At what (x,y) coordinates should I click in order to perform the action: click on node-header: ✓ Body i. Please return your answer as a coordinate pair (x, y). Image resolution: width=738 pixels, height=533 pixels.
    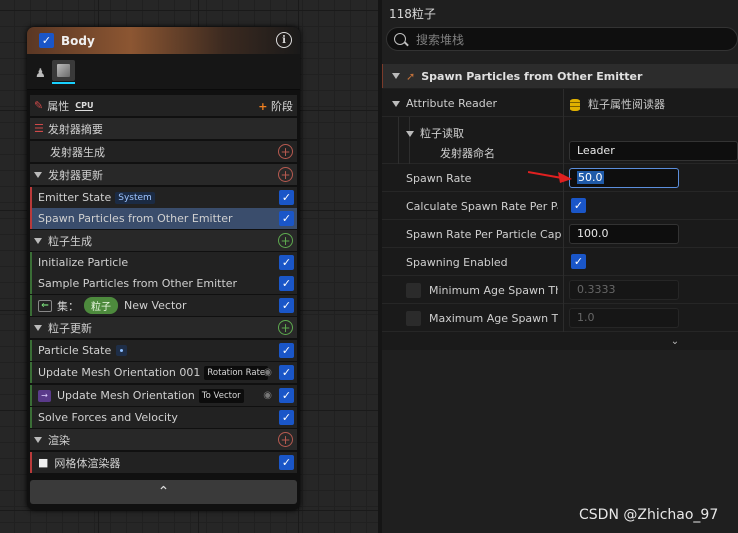
    Looking at the image, I should click on (163, 40).